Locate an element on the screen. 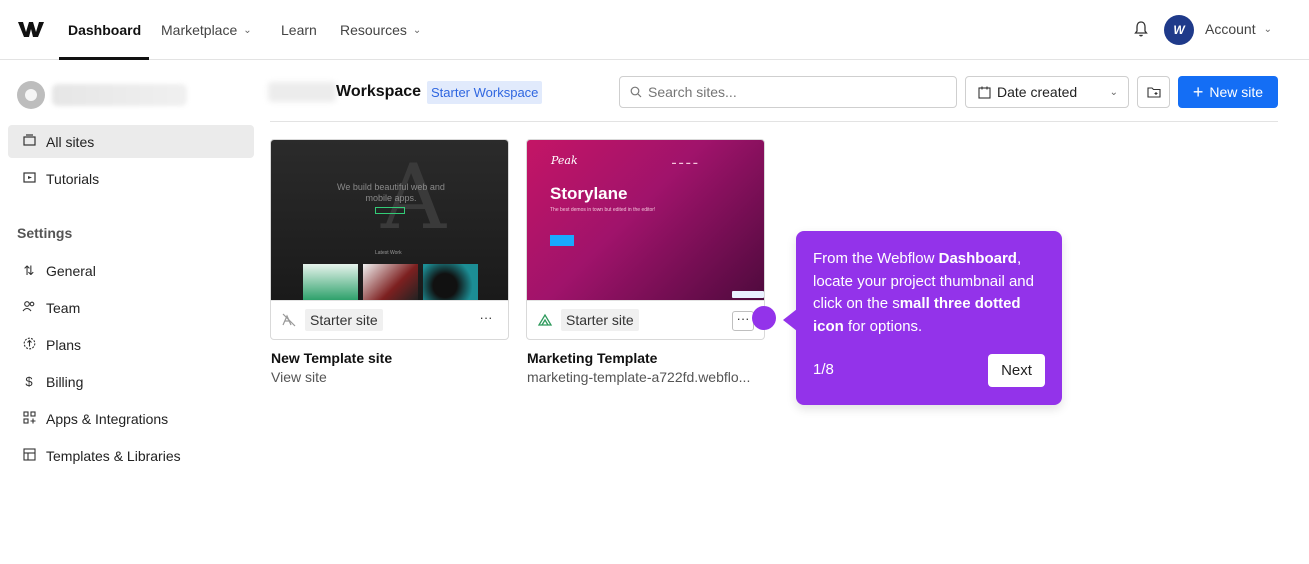 Image resolution: width=1309 pixels, height=564 pixels. nav-active-indicator is located at coordinates (104, 58).